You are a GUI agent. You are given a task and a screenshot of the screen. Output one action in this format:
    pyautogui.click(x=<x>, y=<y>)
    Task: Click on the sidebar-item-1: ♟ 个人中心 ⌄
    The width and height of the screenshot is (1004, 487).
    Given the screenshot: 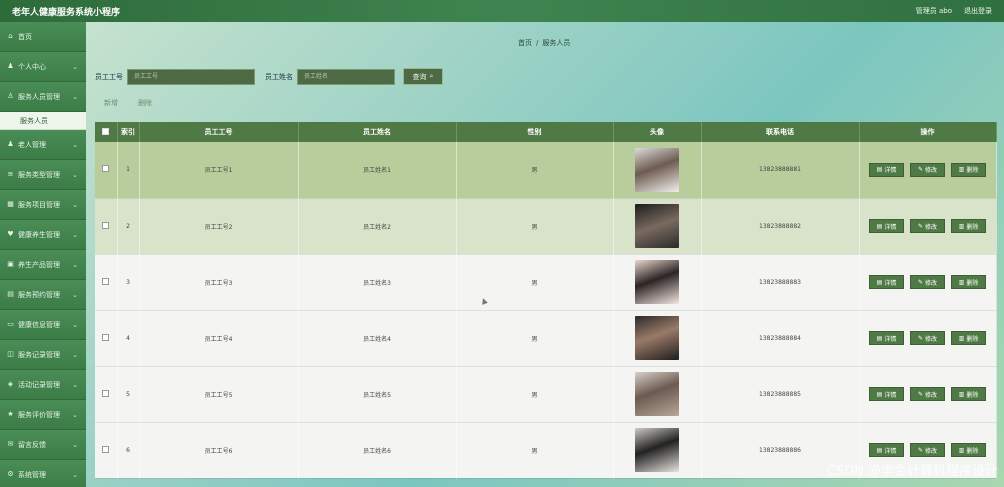 What is the action you would take?
    pyautogui.click(x=43, y=67)
    